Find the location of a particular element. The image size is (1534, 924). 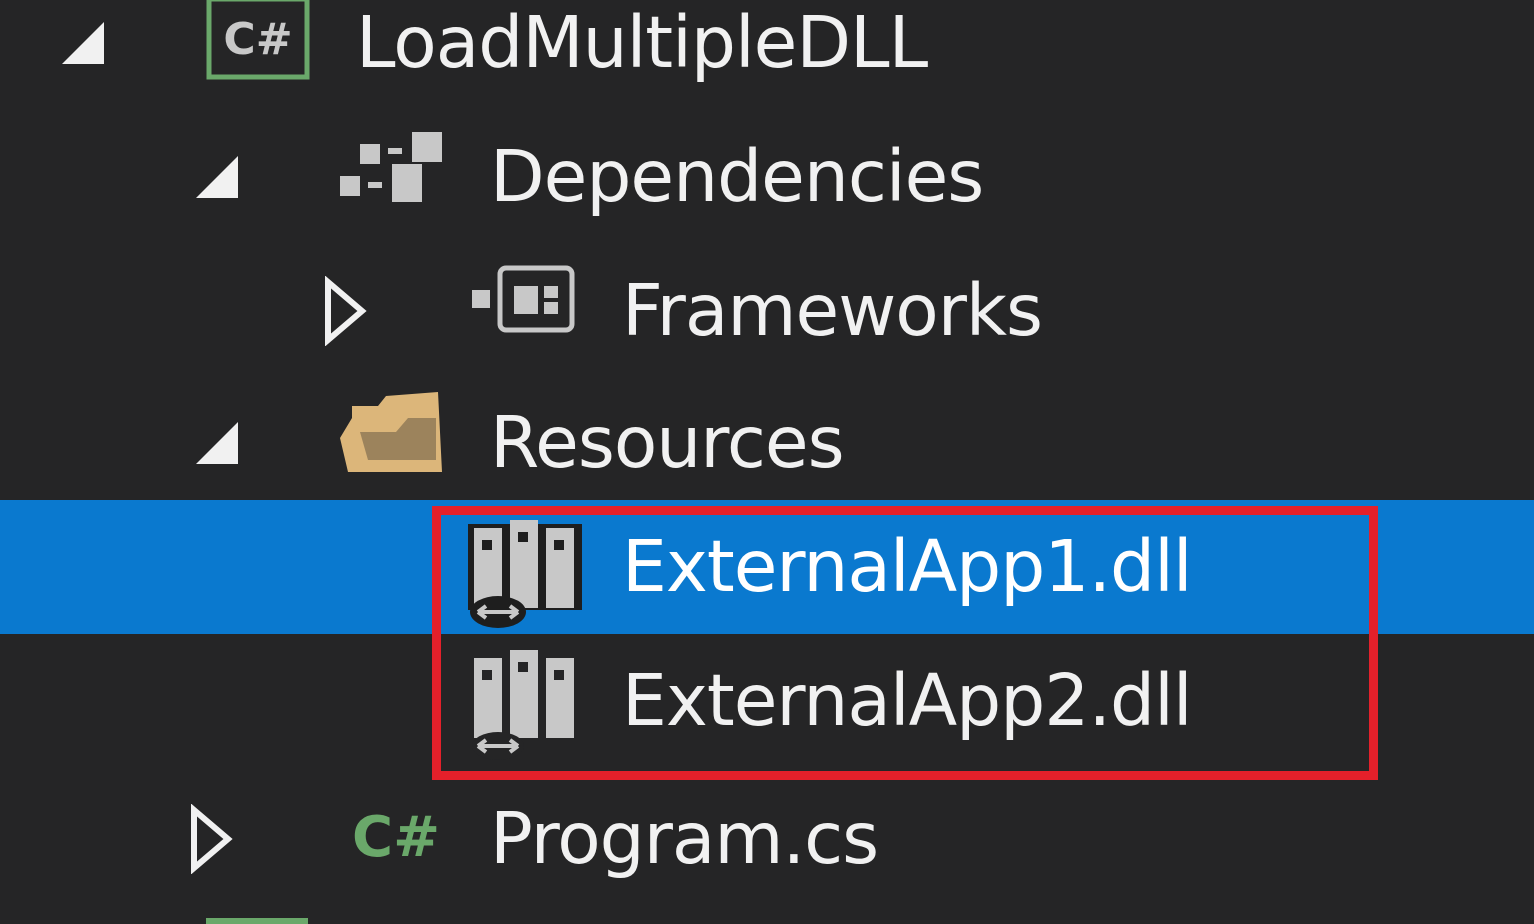

frameworks-icon is located at coordinates (524, 300).